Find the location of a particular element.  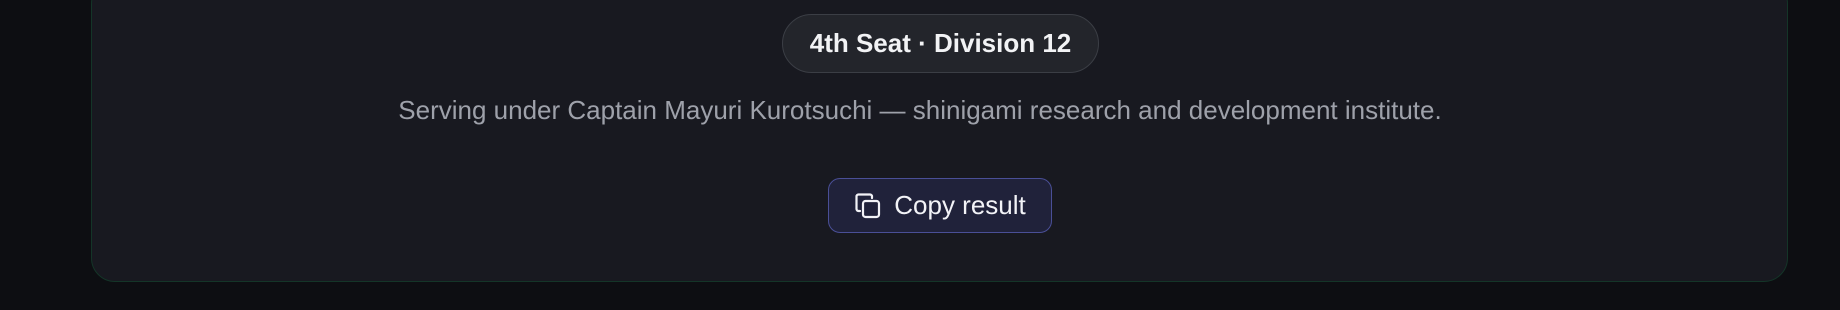

rank-badge: 4th Seat · Division 12 is located at coordinates (940, 43).